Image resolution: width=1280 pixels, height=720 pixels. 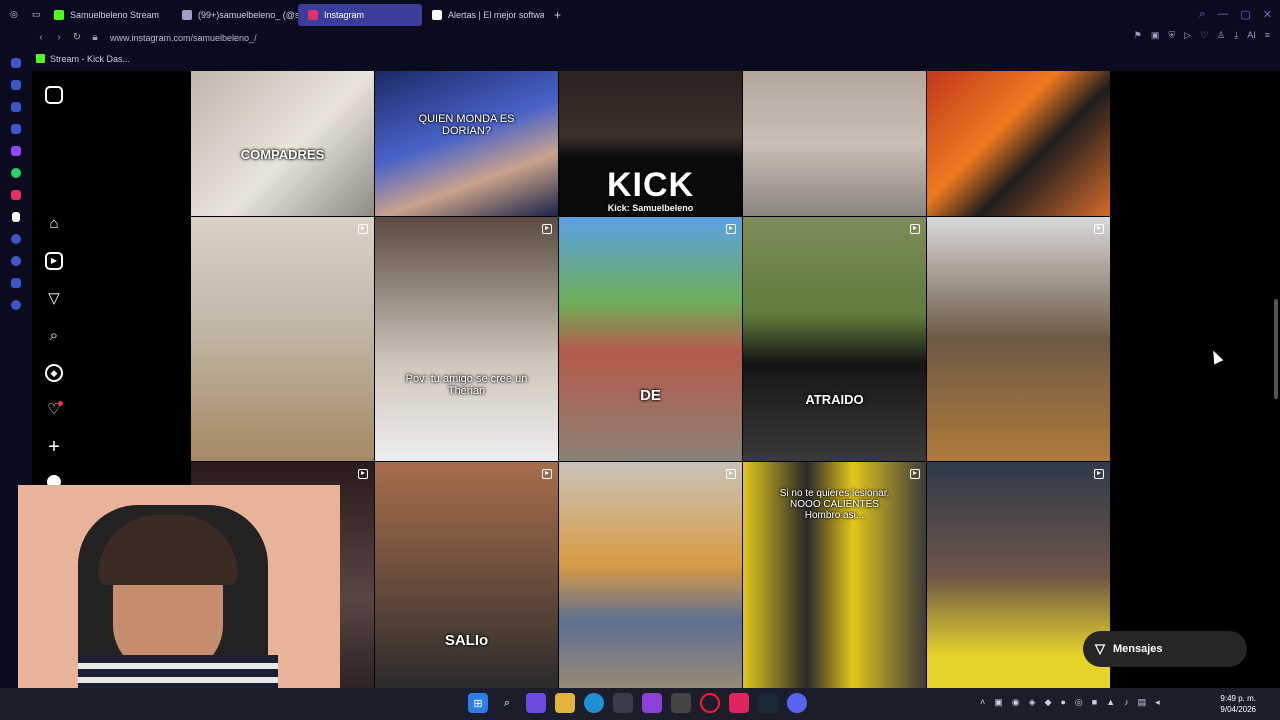 I want to click on heart-icon: ♡, so click(x=1204, y=35).